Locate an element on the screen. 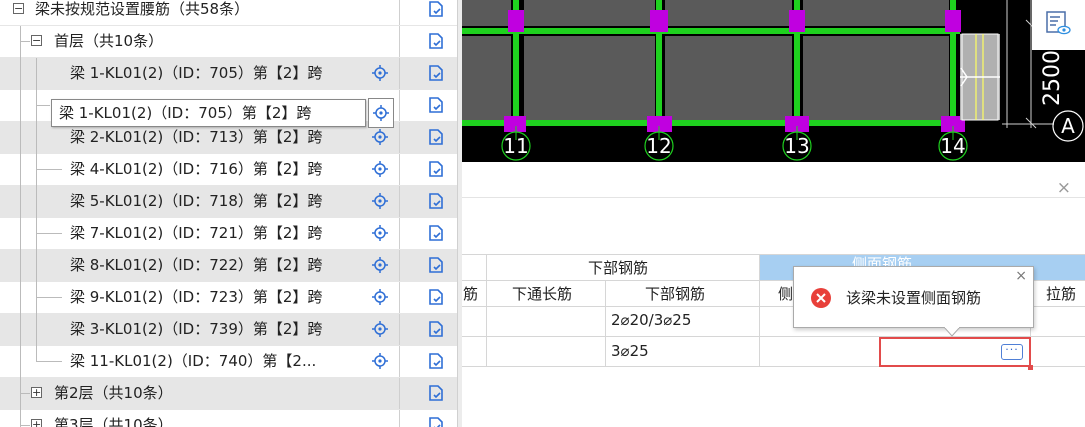 This screenshot has height=427, width=1085. tree-root-row: − 梁未按规范设置腰筋（共58条） is located at coordinates (228, 13).